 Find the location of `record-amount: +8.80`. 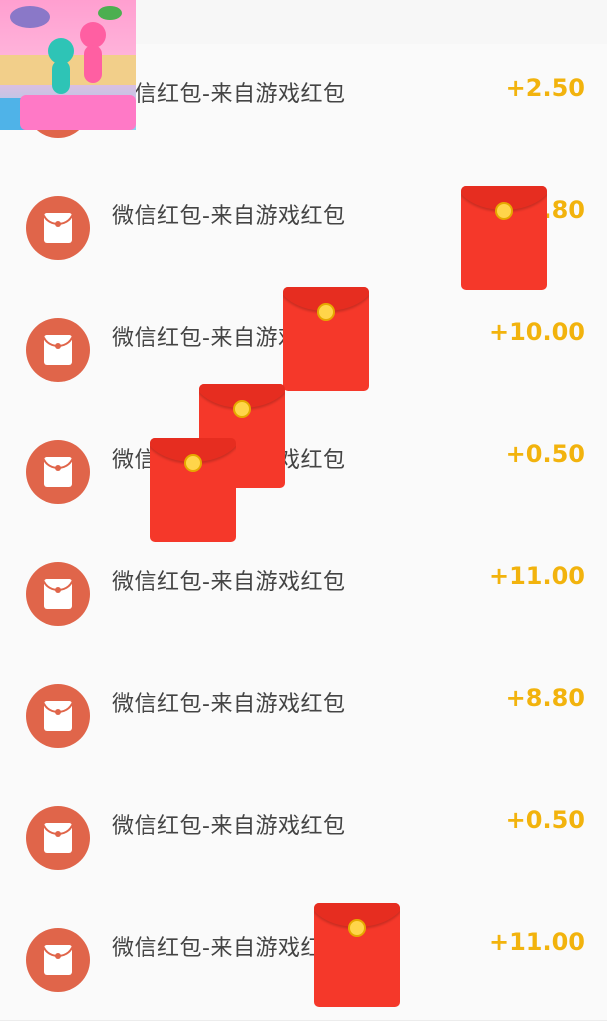

record-amount: +8.80 is located at coordinates (545, 698).